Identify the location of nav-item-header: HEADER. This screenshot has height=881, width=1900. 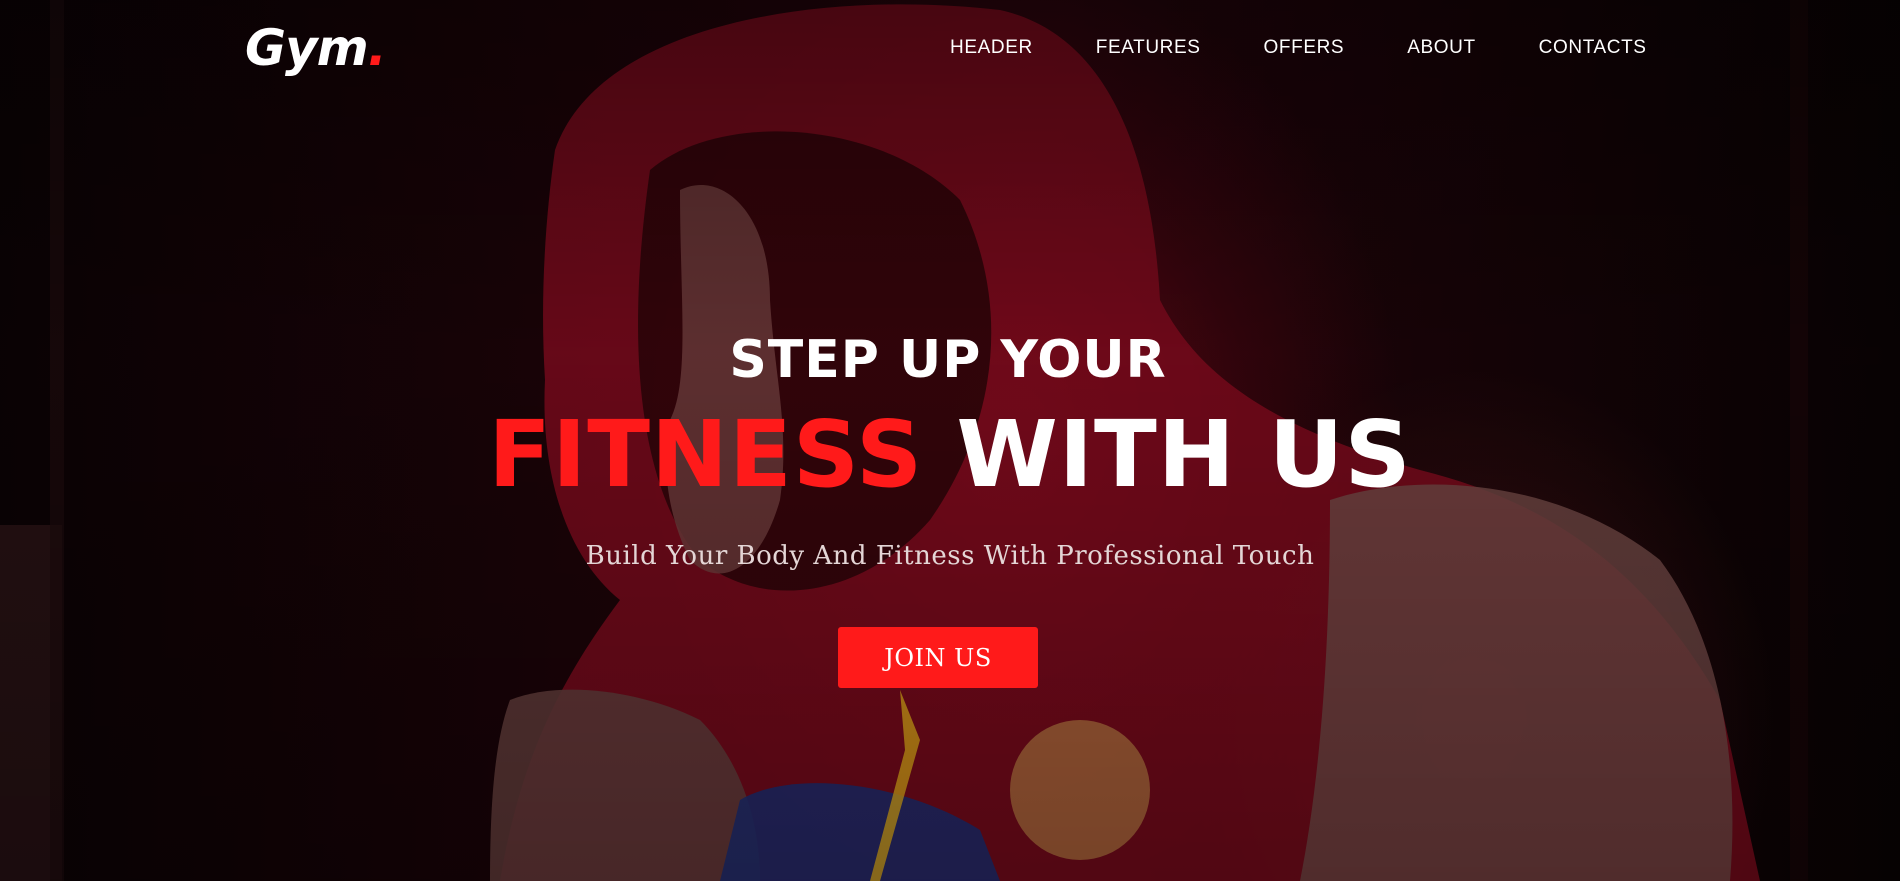
(991, 48).